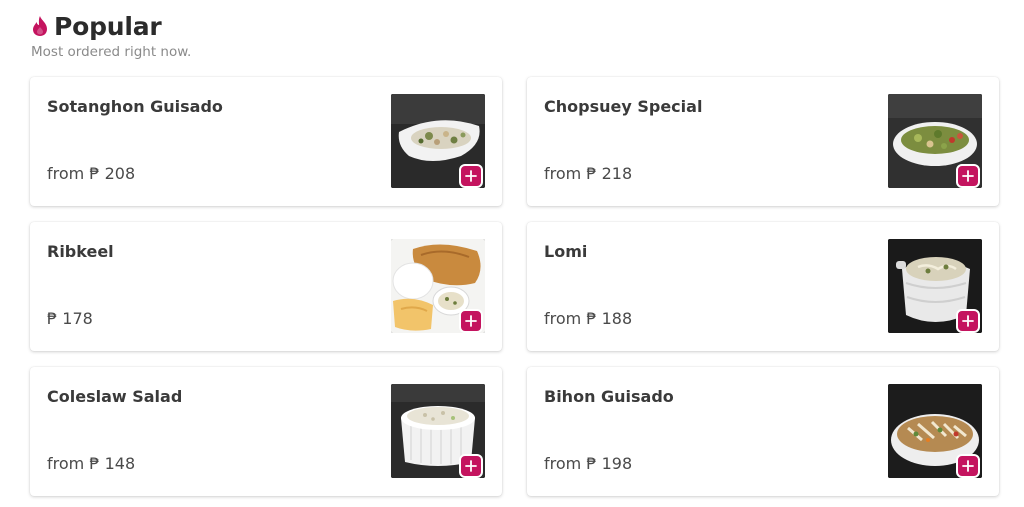 The width and height of the screenshot is (1024, 507). What do you see at coordinates (266, 141) in the screenshot?
I see `menu-item-card: Sotanghon Guisado from ₱ 208` at bounding box center [266, 141].